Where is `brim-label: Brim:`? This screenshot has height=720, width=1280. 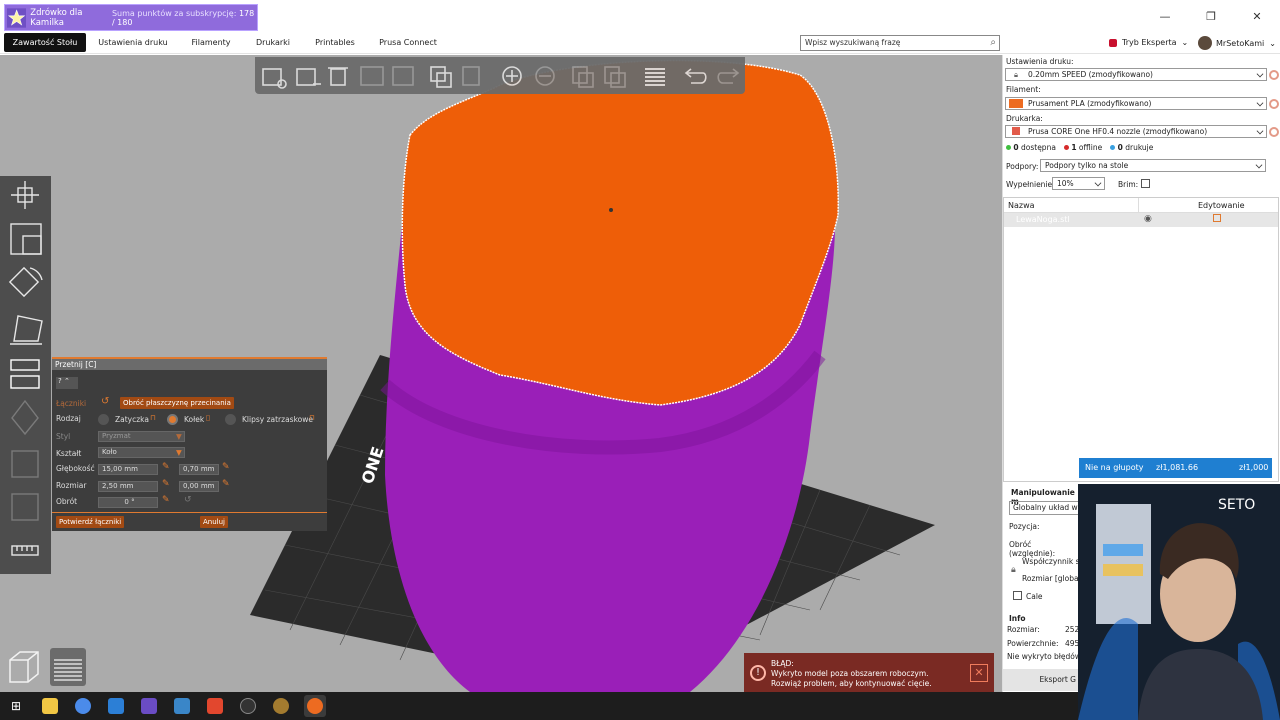 brim-label: Brim: is located at coordinates (1128, 184).